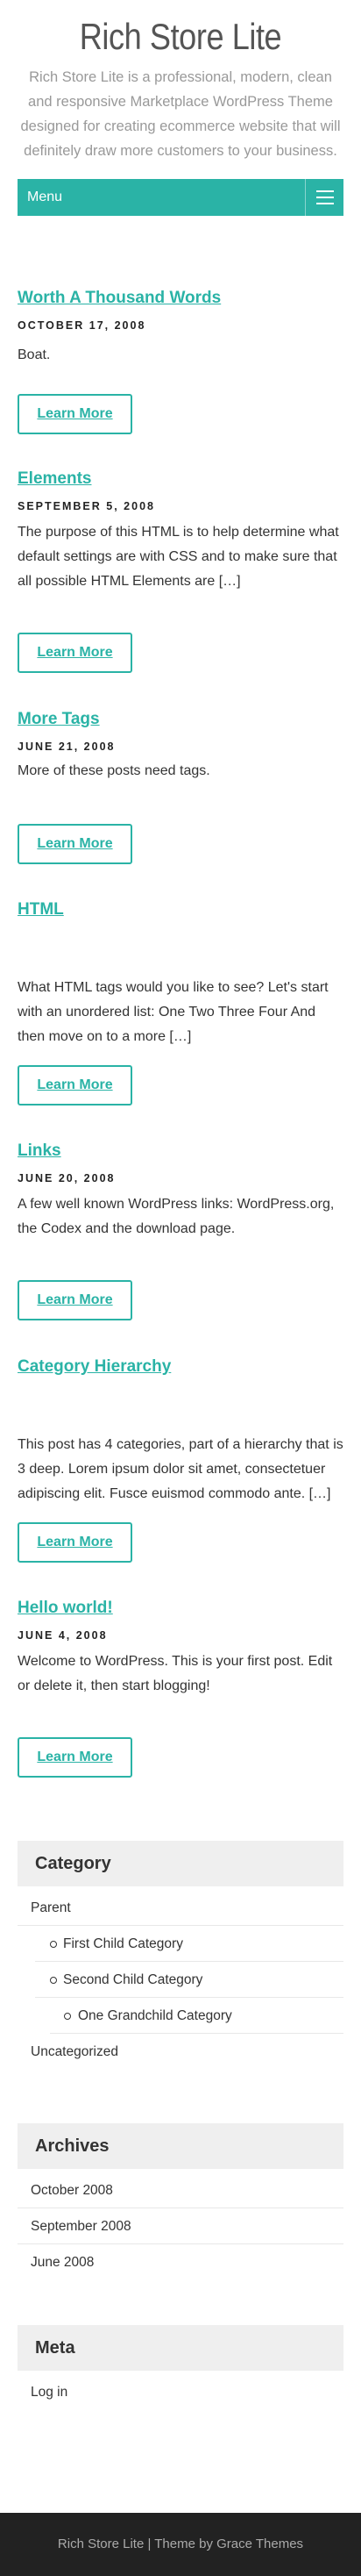  I want to click on login-link: Log in, so click(180, 2392).